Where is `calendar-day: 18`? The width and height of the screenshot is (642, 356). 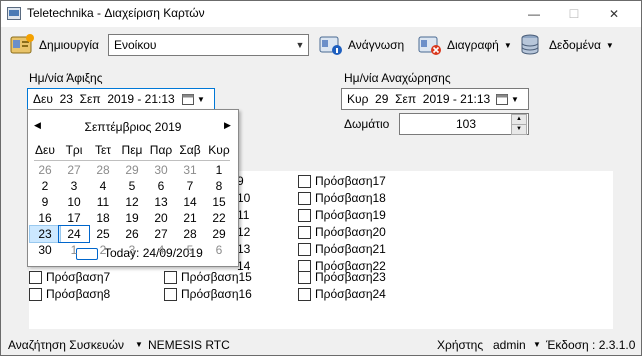
calendar-day: 18 is located at coordinates (103, 218).